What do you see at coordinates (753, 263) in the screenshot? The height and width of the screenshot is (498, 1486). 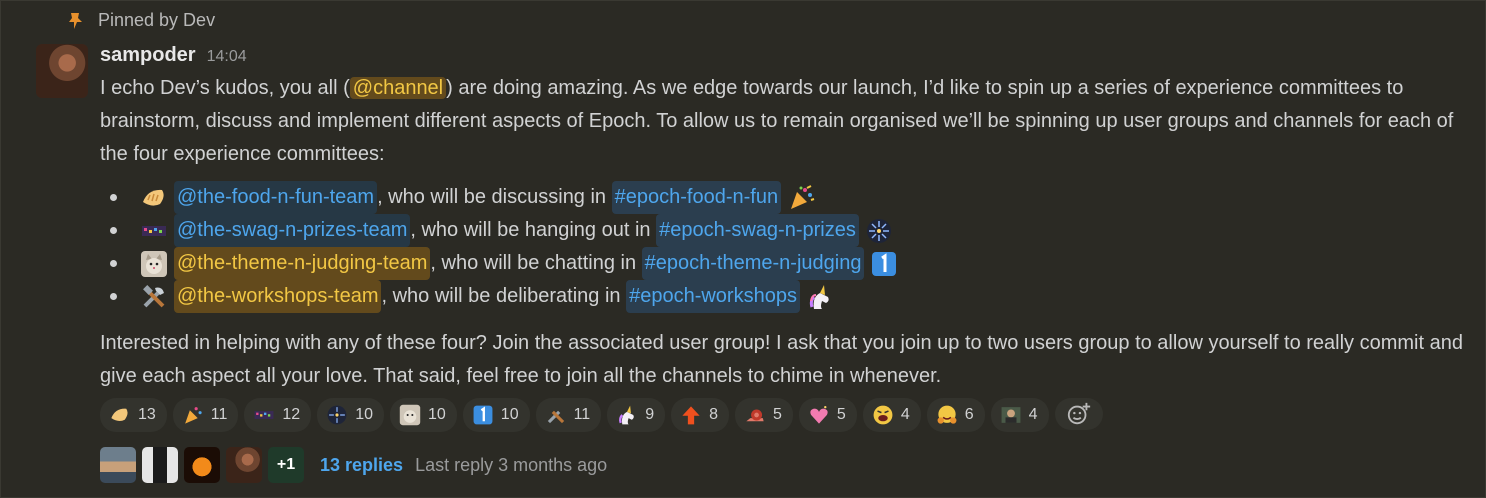 I see `channel-link: #epoch-theme-n-judging` at bounding box center [753, 263].